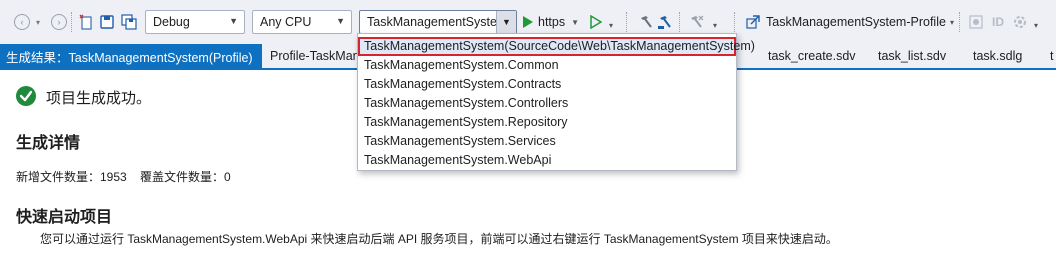 The image size is (1056, 261). What do you see at coordinates (48, 143) in the screenshot?
I see `details-heading: 生成详情` at bounding box center [48, 143].